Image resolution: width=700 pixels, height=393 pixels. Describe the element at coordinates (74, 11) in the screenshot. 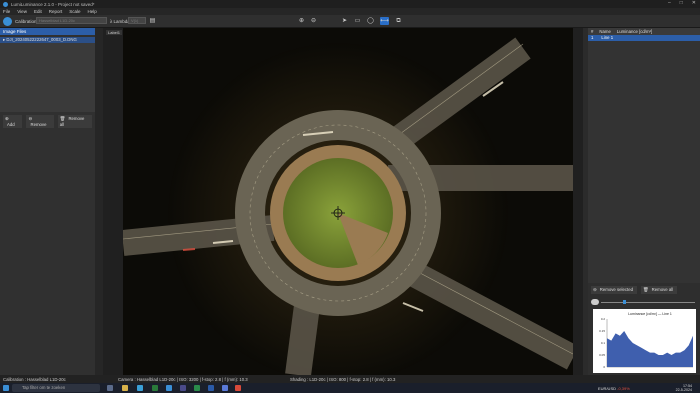

I see `menu-scale: Scale` at that location.